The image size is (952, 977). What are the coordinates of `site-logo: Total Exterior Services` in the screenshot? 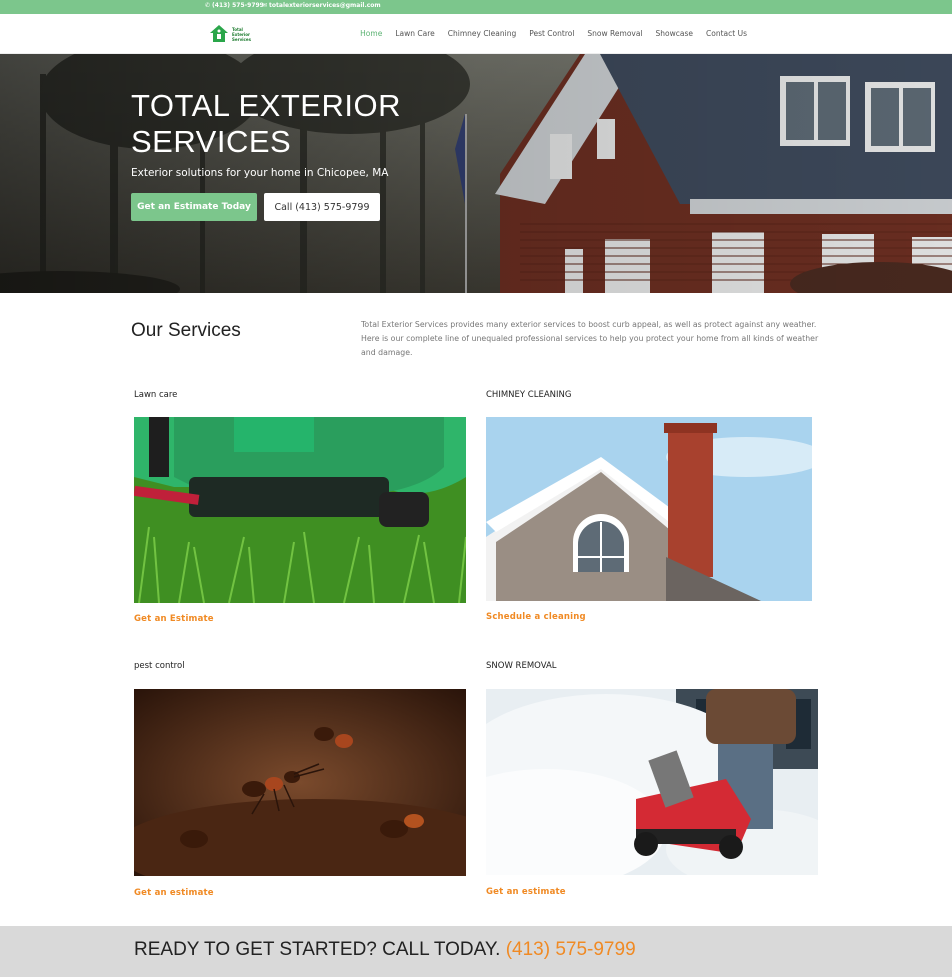 It's located at (230, 34).